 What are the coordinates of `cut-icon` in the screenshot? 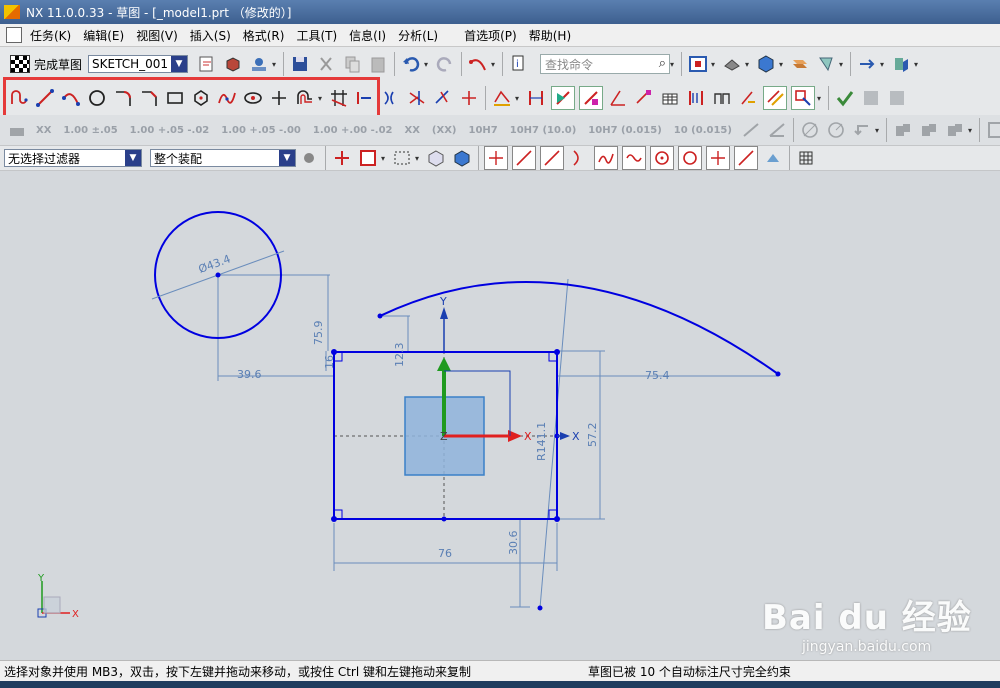 It's located at (326, 64).